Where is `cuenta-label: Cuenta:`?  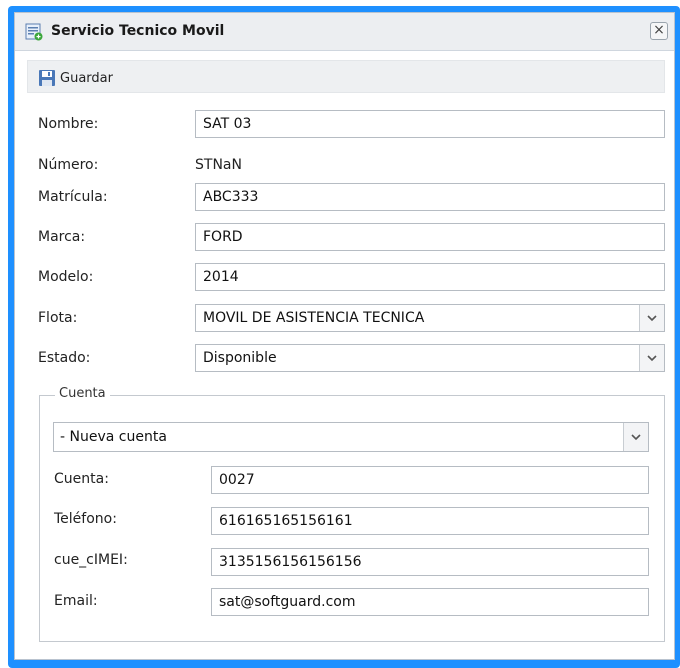 cuenta-label: Cuenta: is located at coordinates (81, 479).